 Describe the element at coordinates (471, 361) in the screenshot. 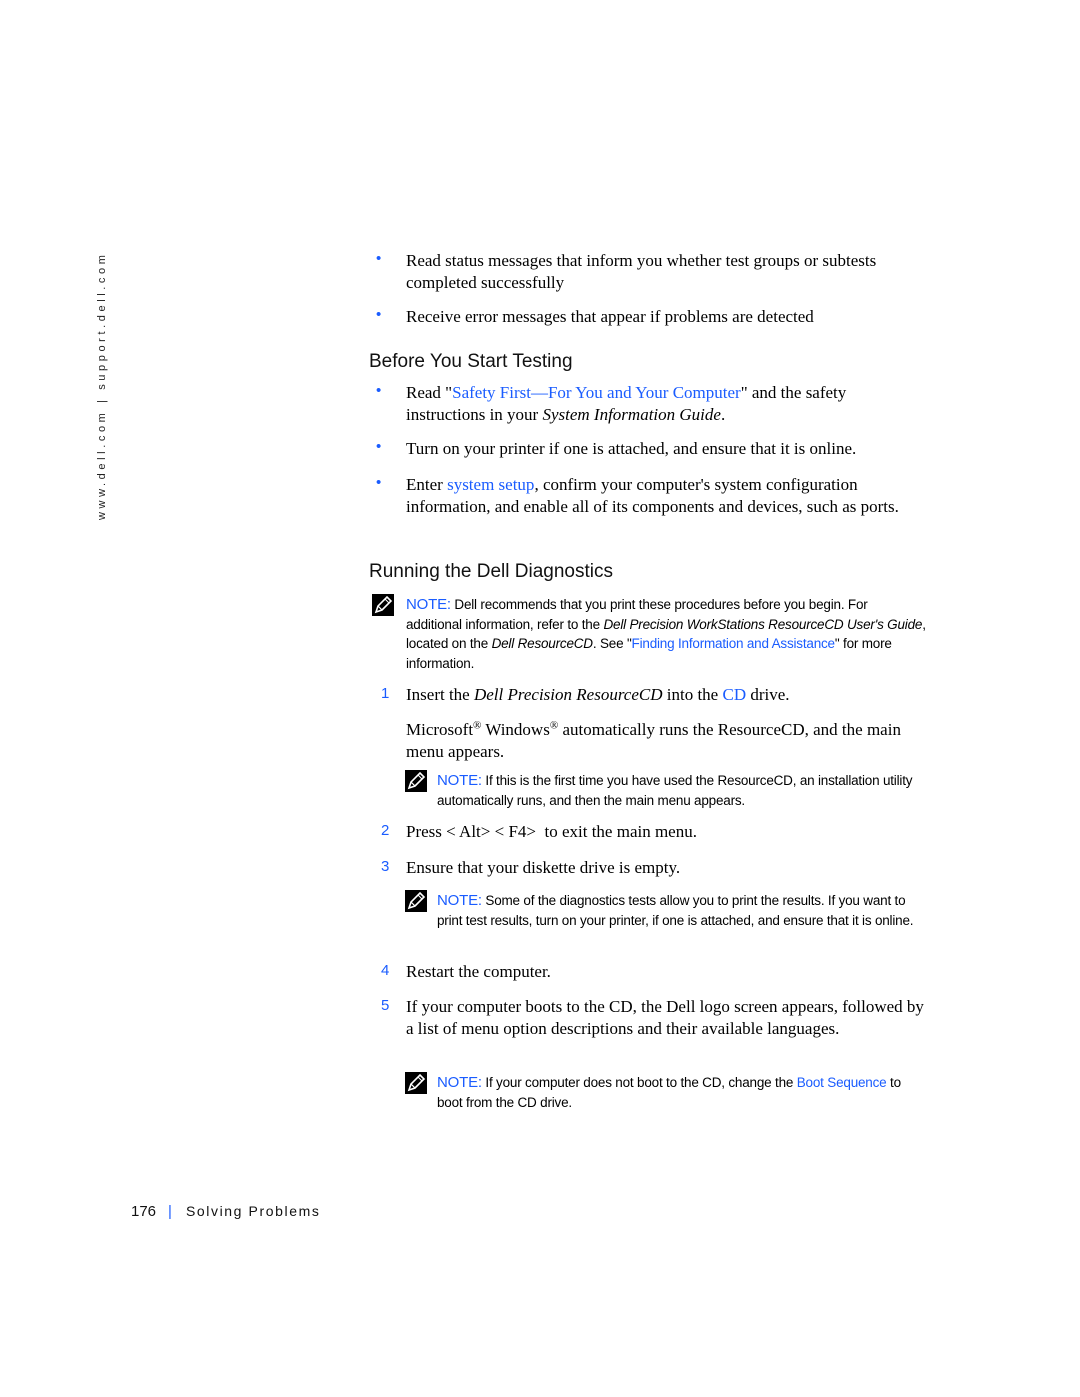

I see `section-heading-before-testing: Before You Start Testing` at that location.